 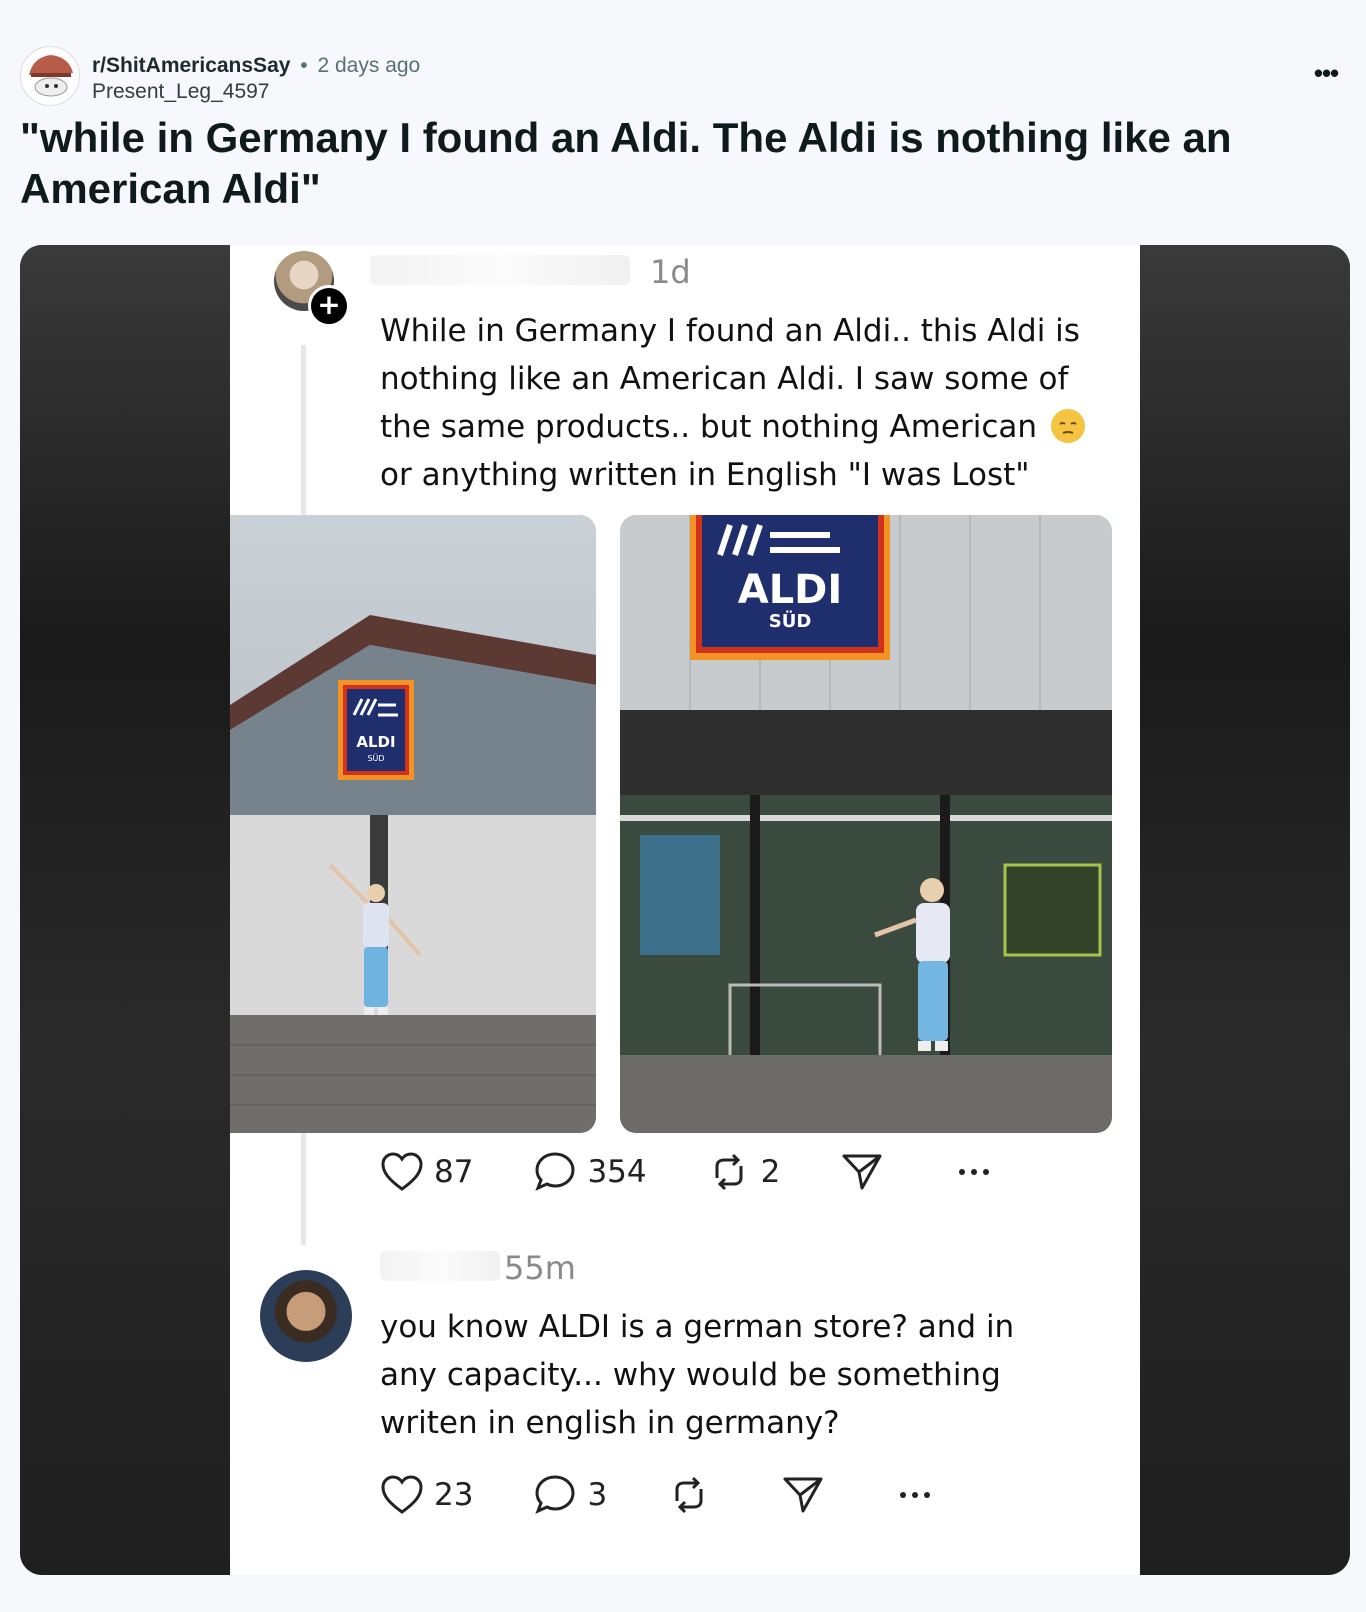 I want to click on post-actions: 87 354 2, so click(x=722, y=1172).